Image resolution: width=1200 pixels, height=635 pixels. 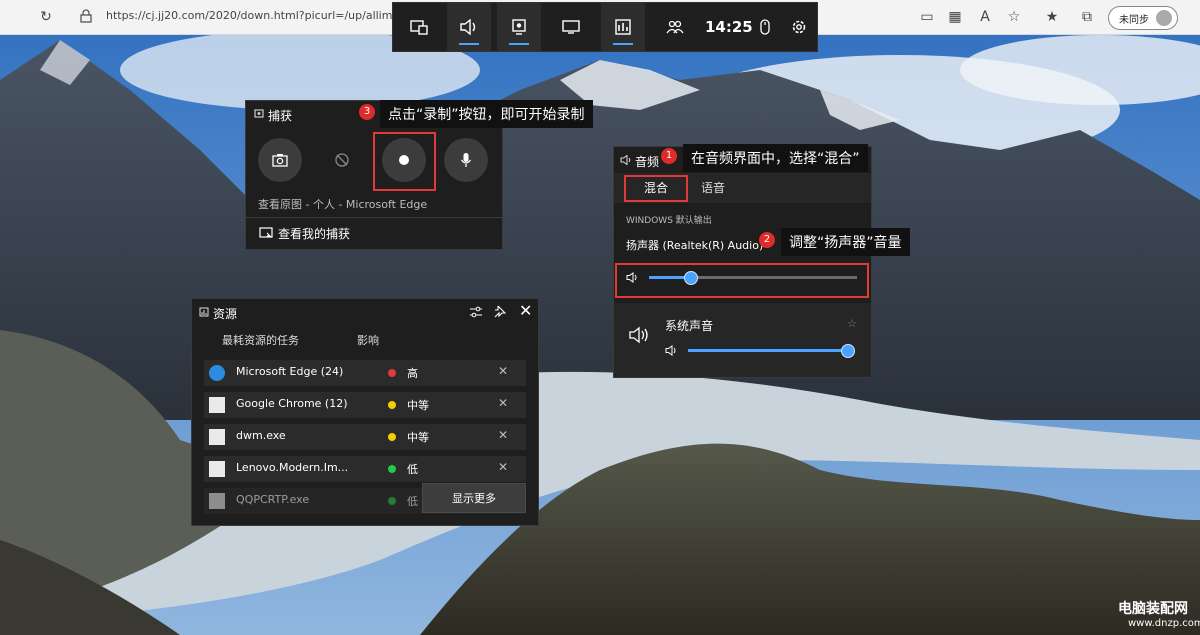 I want to click on audio-callout-mix: 在音频界面中，选择“混合”, so click(x=775, y=158).